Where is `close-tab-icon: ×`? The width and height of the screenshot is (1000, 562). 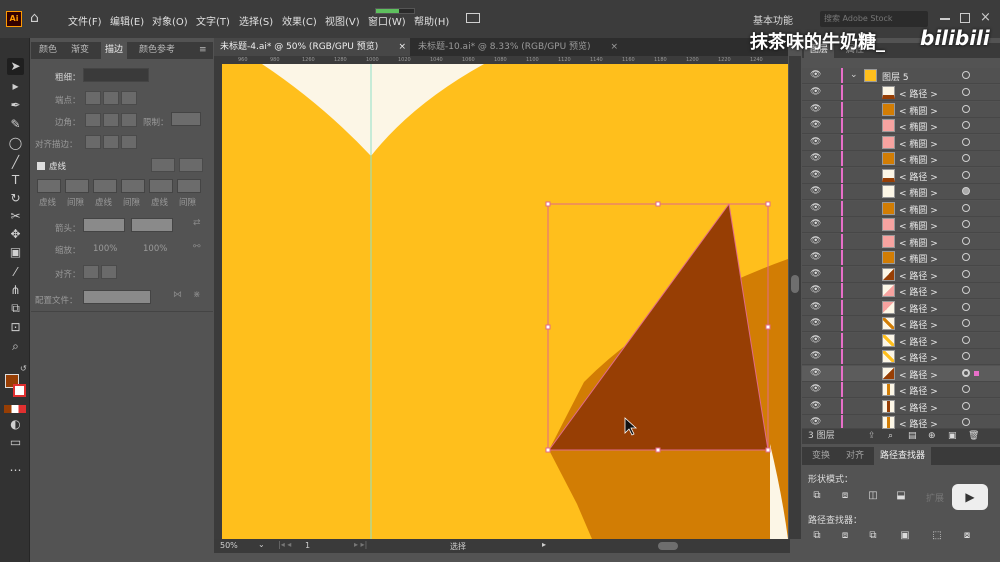
close-tab-icon: × is located at coordinates (402, 47).